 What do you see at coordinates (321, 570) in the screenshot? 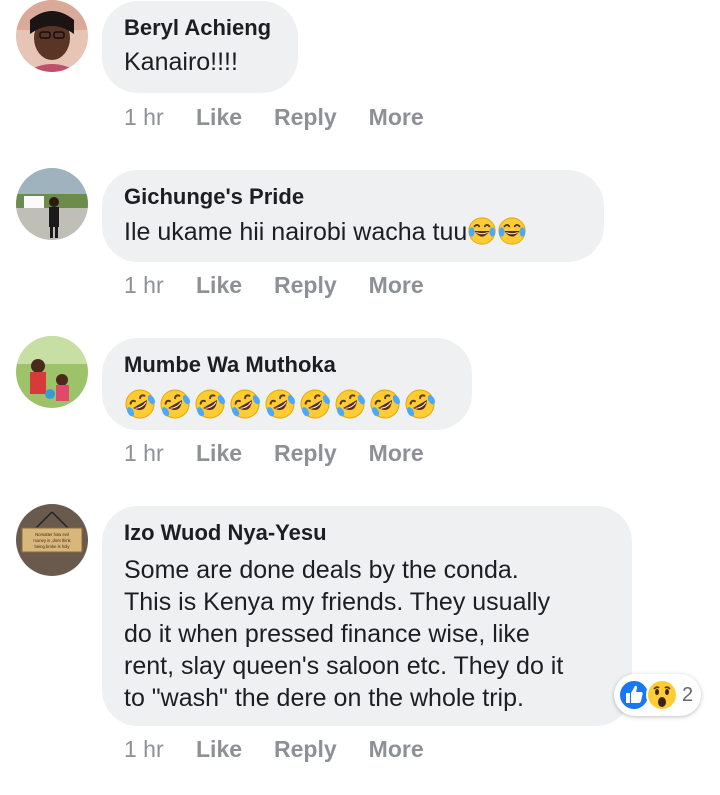
I see `comment-text-line: Some are done deals by the conda.` at bounding box center [321, 570].